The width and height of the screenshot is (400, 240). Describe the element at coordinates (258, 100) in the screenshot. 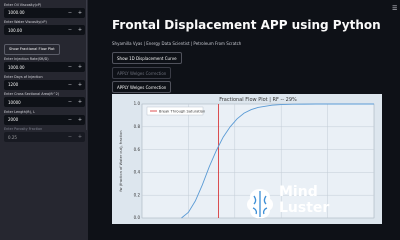

I see `chart-title: Fractional Flow Plot | RF -- 29%` at that location.